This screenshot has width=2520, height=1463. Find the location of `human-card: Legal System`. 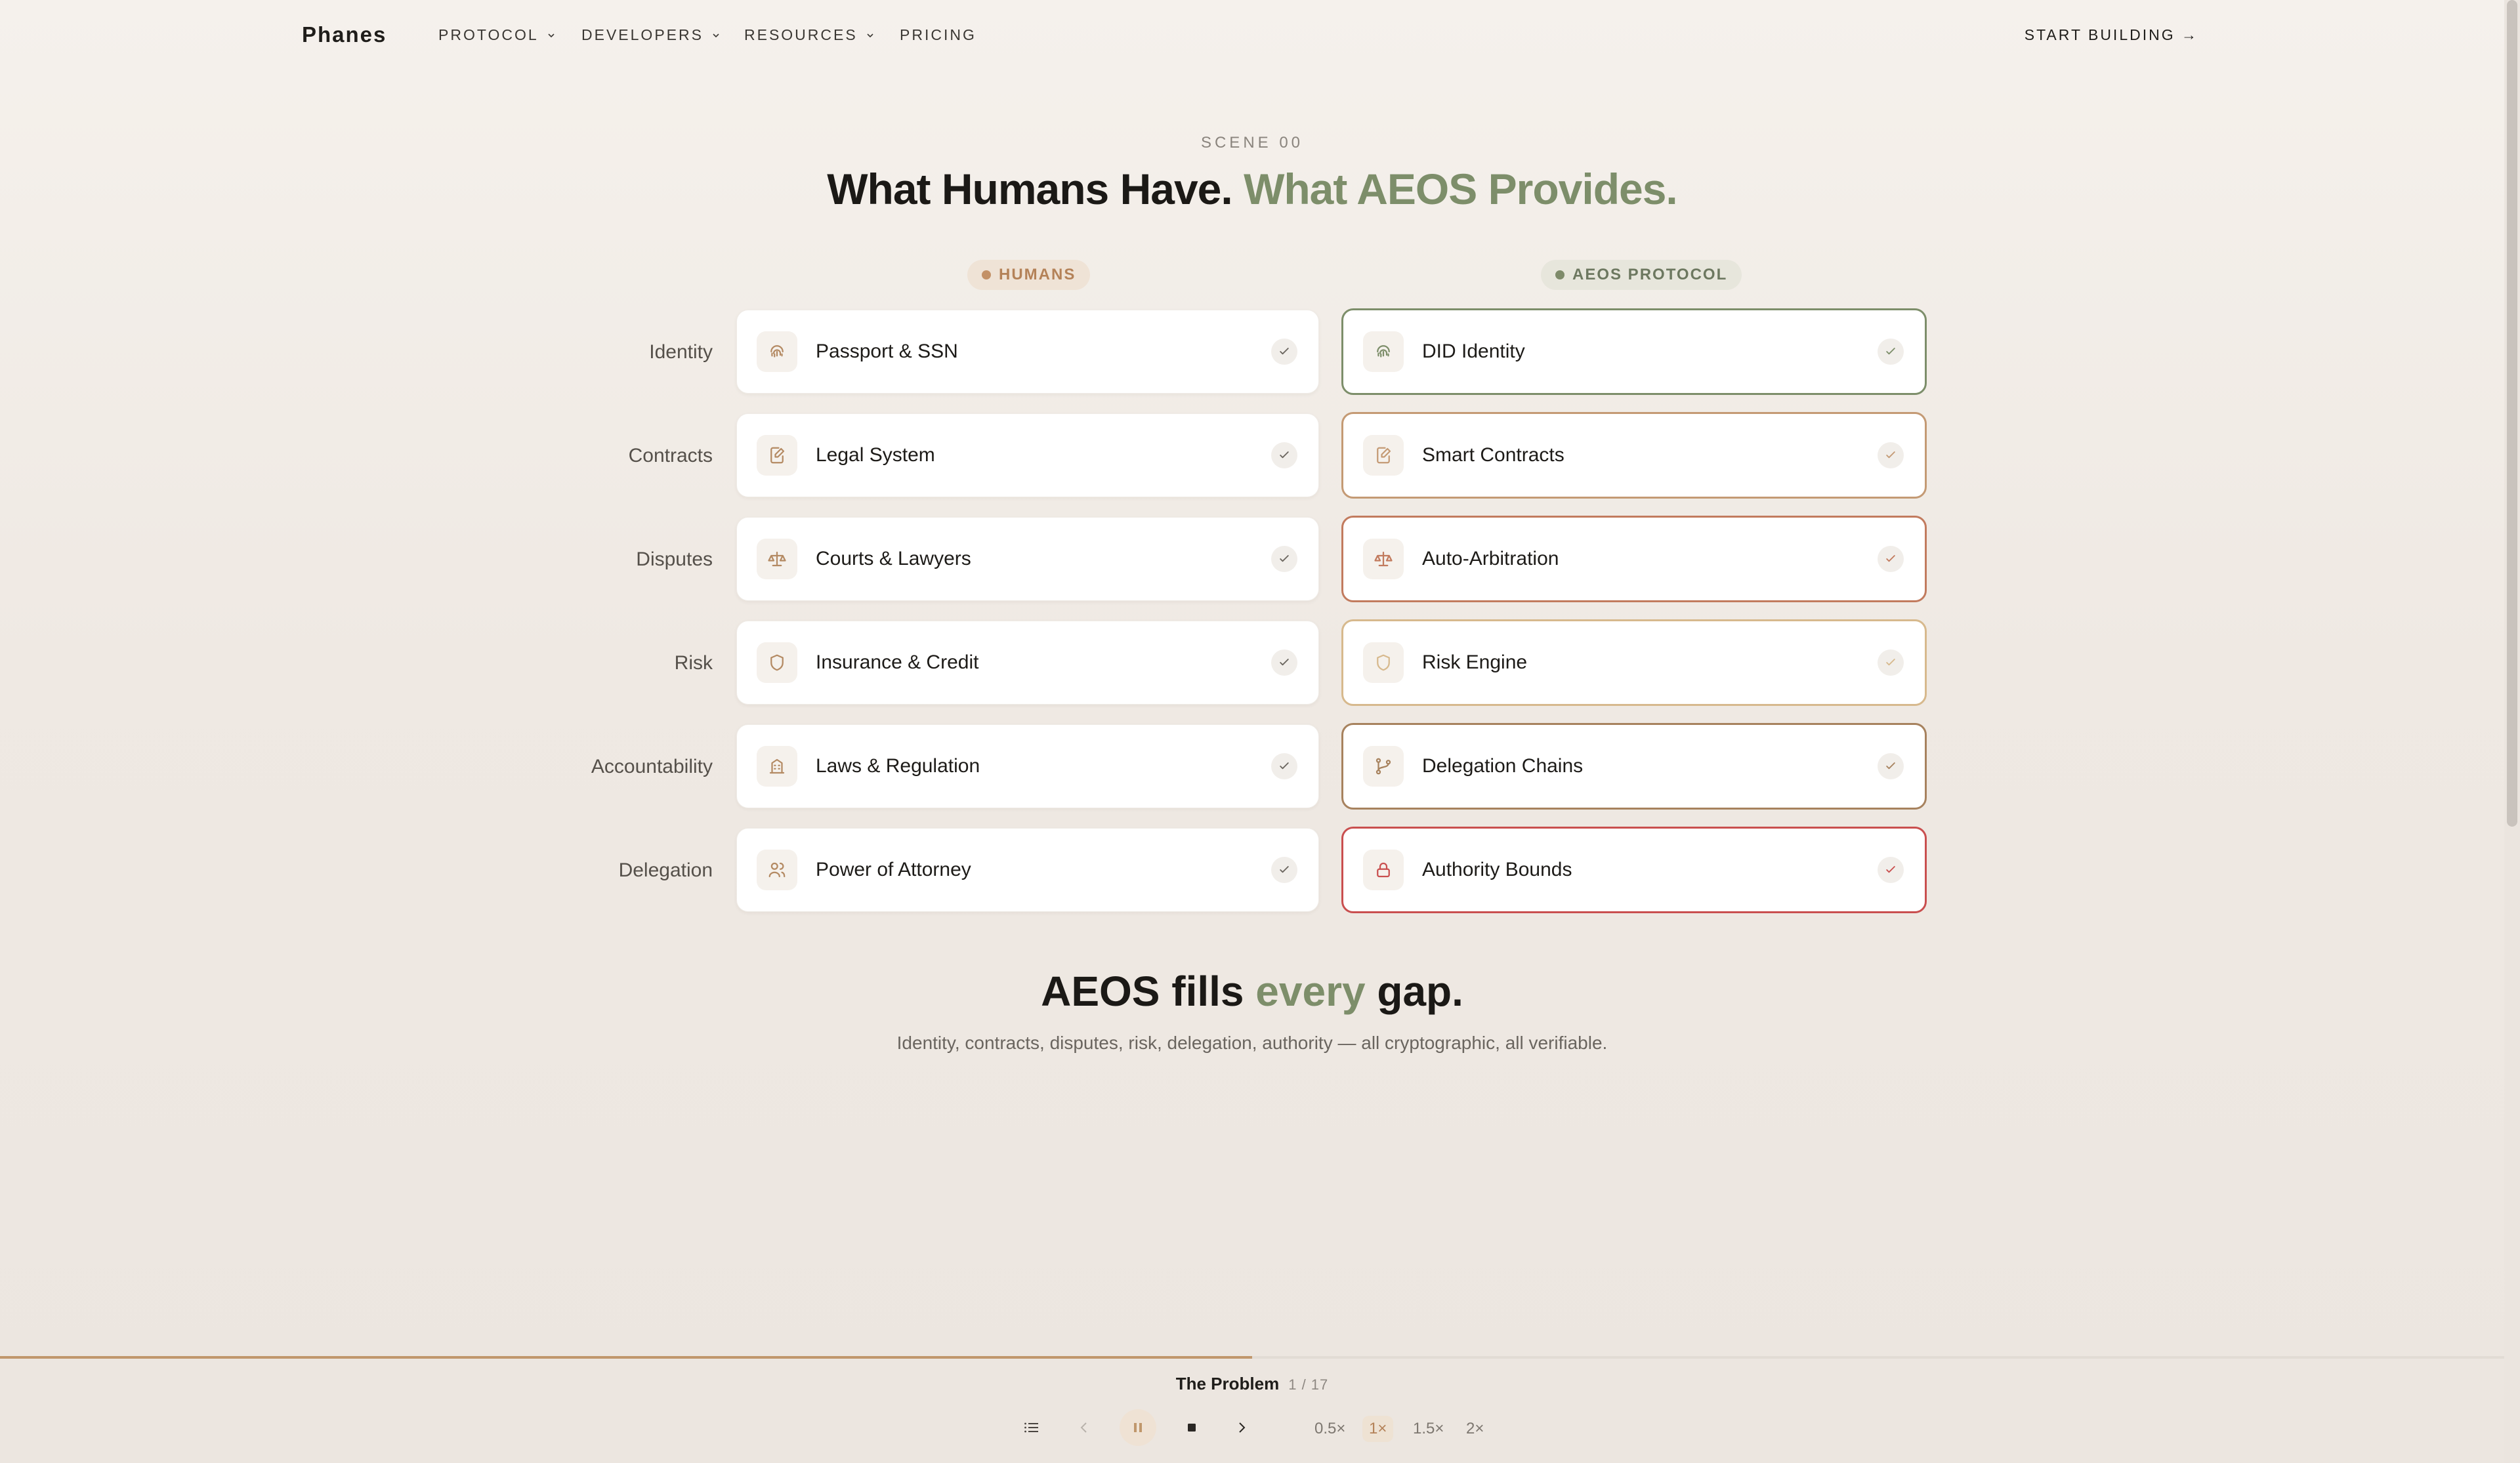

human-card: Legal System is located at coordinates (1027, 455).